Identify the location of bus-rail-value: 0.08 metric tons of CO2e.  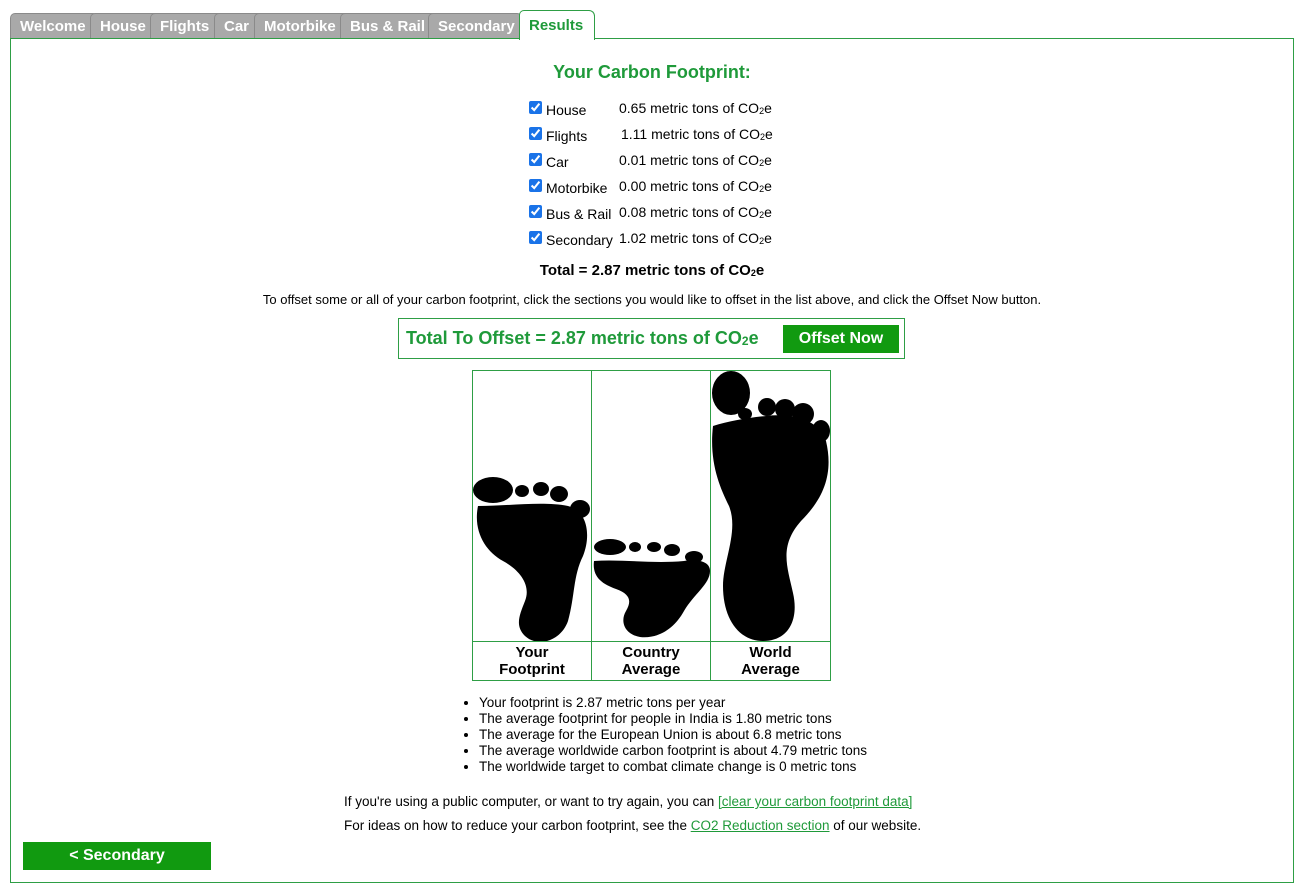
(695, 212).